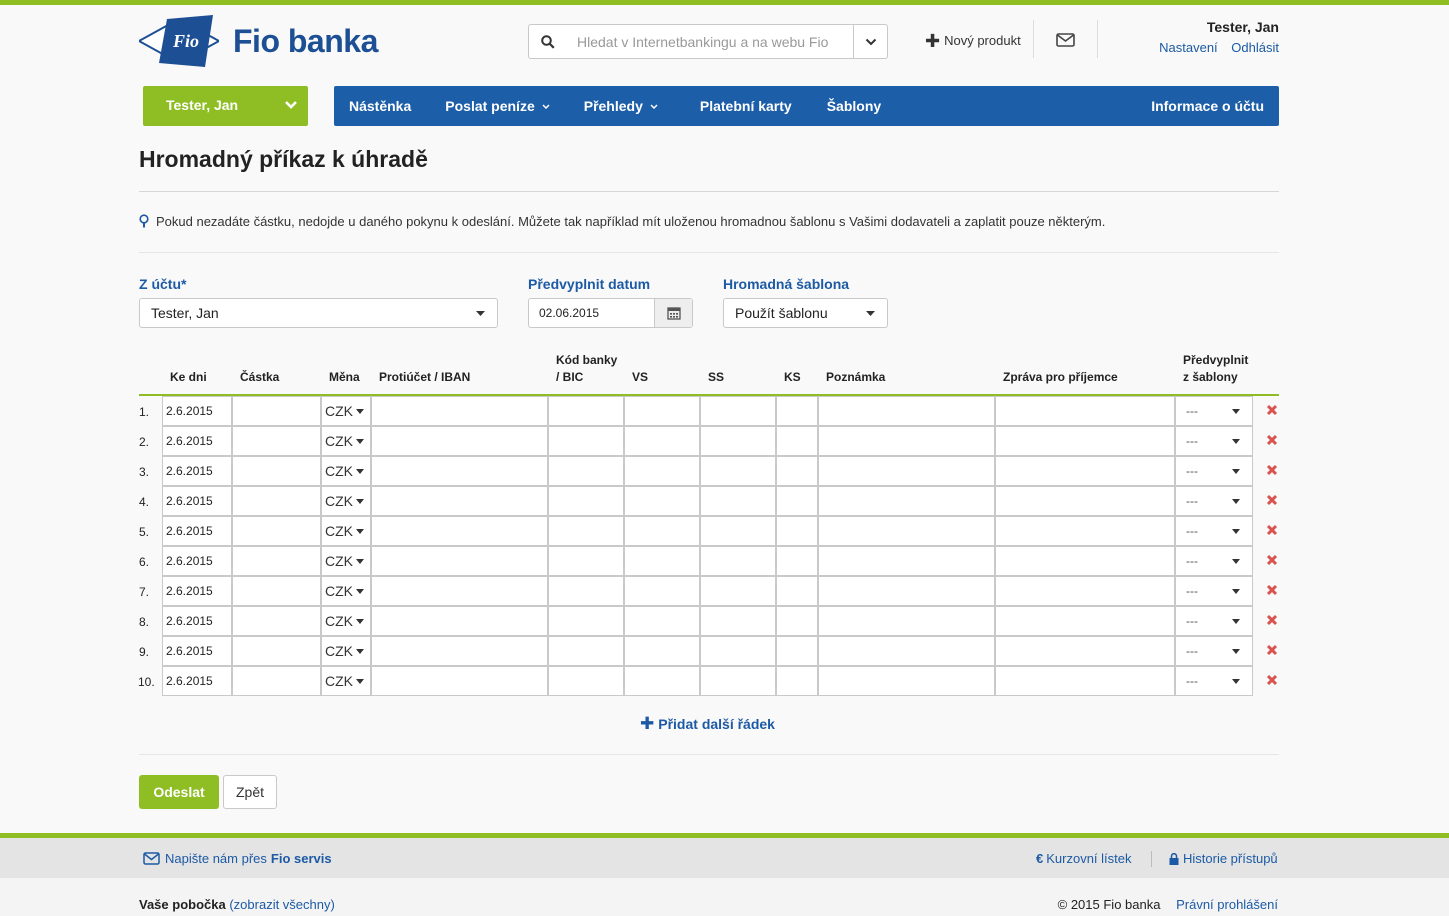 The width and height of the screenshot is (1449, 916). I want to click on nav-item-dashboard: Nástěnka, so click(380, 106).